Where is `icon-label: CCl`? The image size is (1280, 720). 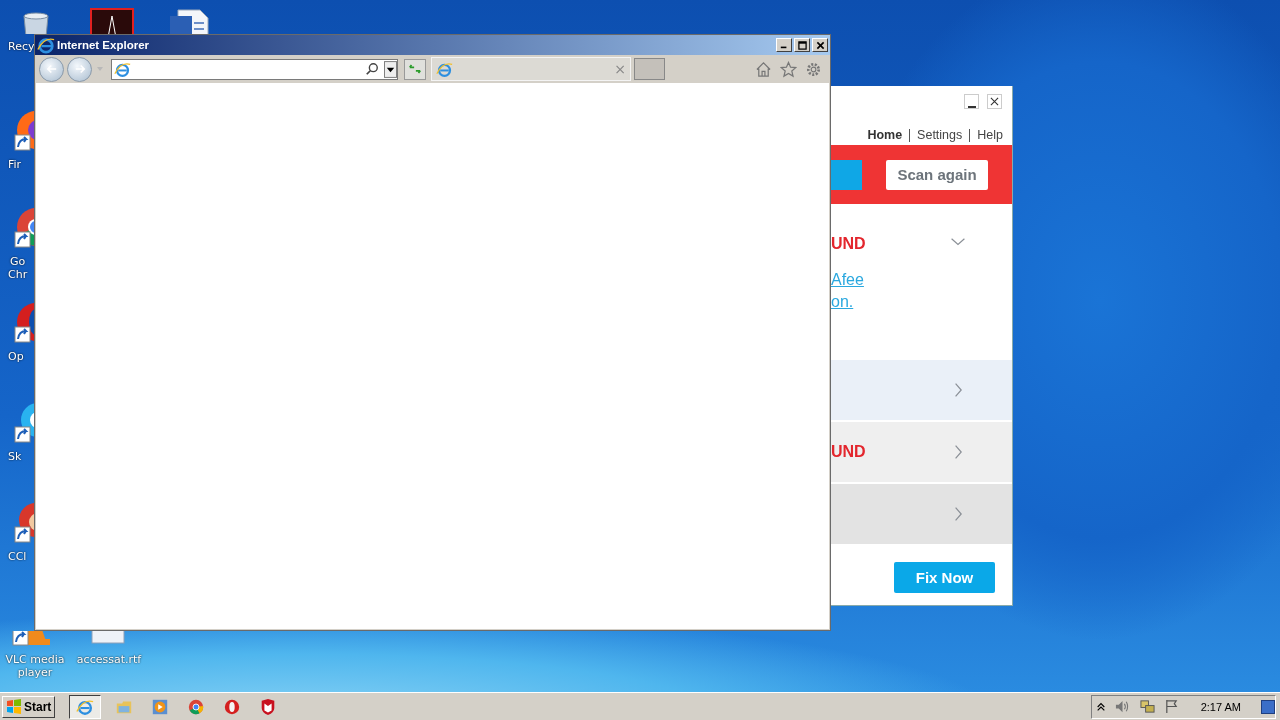
icon-label: CCl is located at coordinates (17, 556).